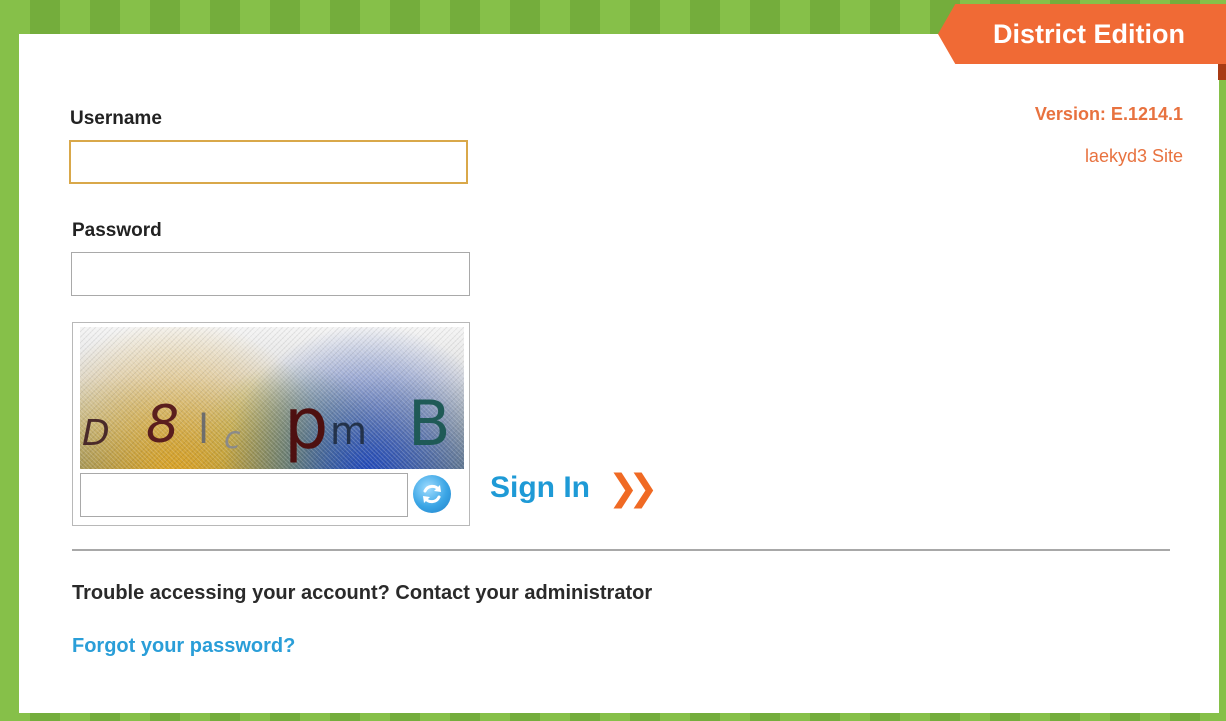 This screenshot has height=721, width=1226. Describe the element at coordinates (306, 424) in the screenshot. I see `captcha-char: p` at that location.